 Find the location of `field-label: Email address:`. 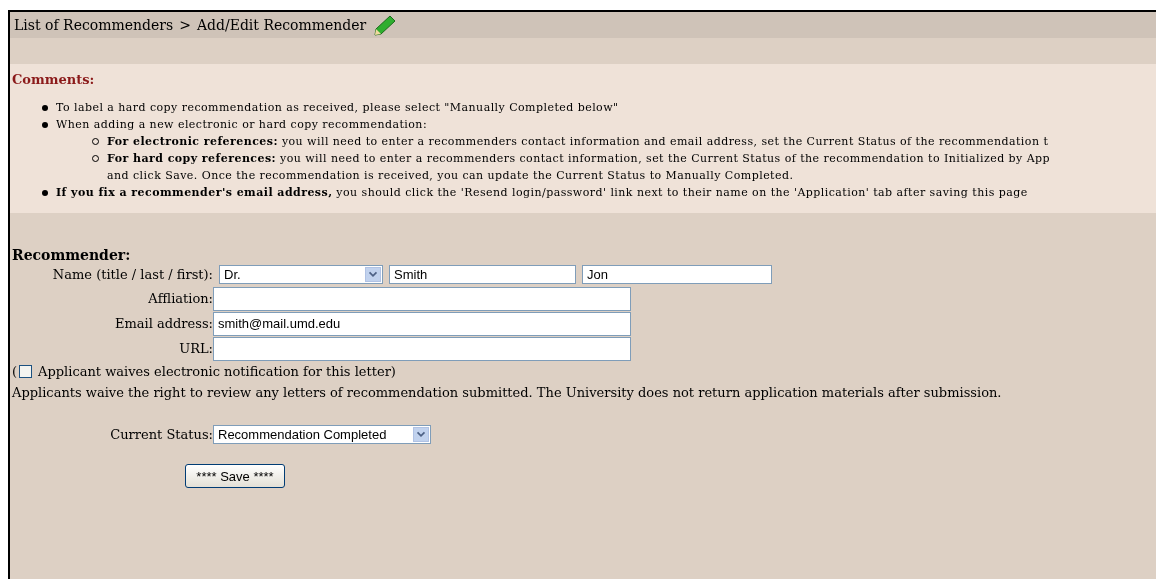

field-label: Email address: is located at coordinates (163, 323).